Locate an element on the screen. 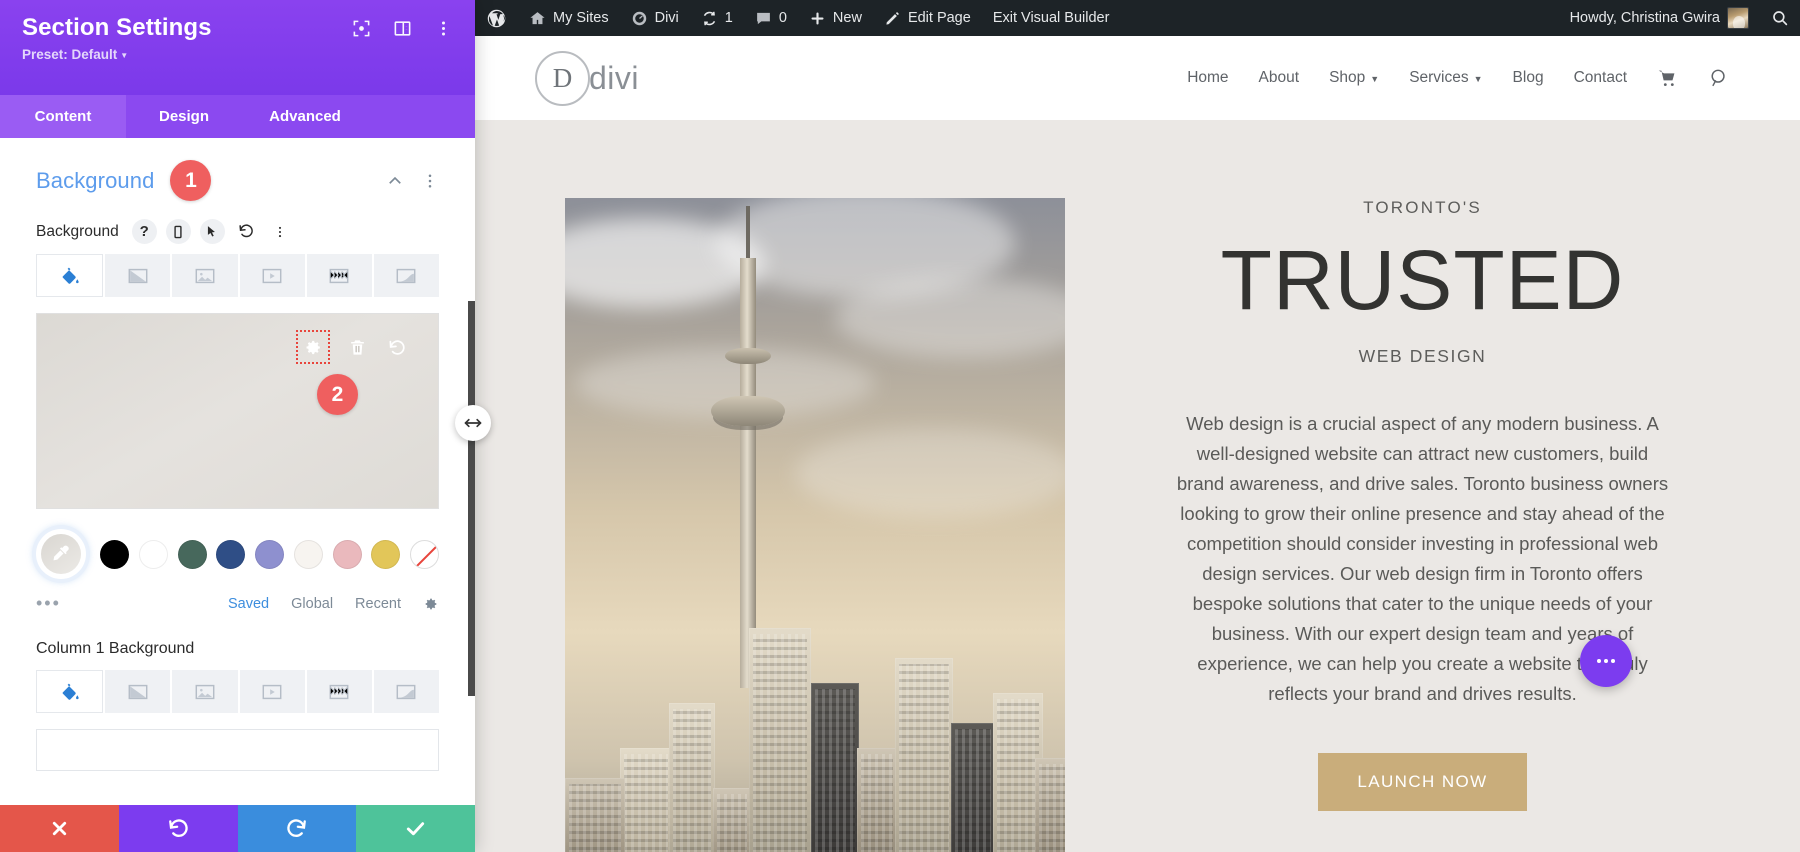 The image size is (1800, 852). comments-icon is located at coordinates (763, 18).